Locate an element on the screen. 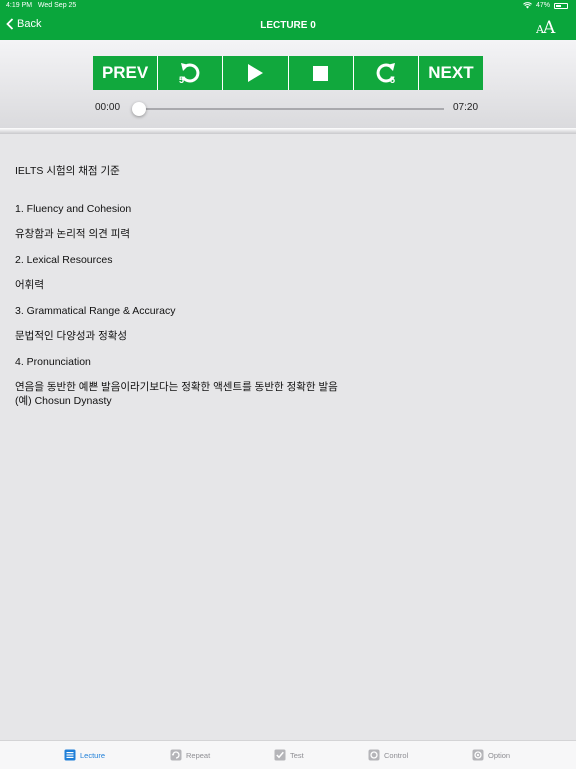 The width and height of the screenshot is (576, 769). status-time: 4:19 PM Wed Sep 25 is located at coordinates (41, 5).